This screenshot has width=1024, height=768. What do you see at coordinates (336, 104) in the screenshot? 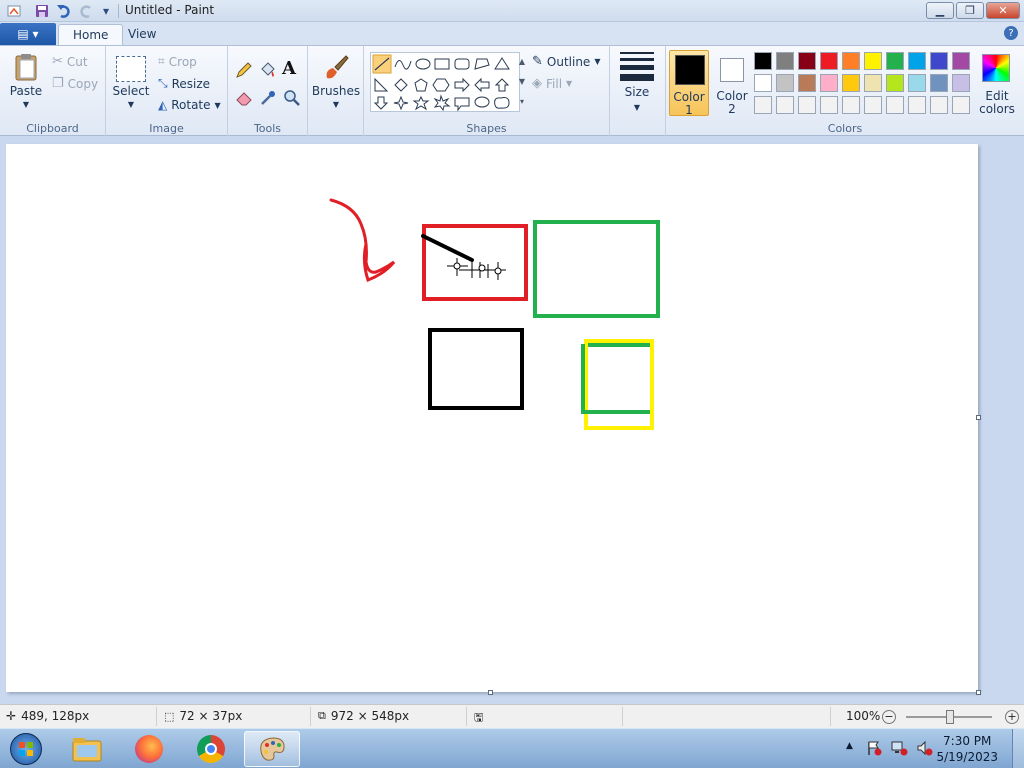
I see `brushes-dropdown-icon: ▼` at bounding box center [336, 104].